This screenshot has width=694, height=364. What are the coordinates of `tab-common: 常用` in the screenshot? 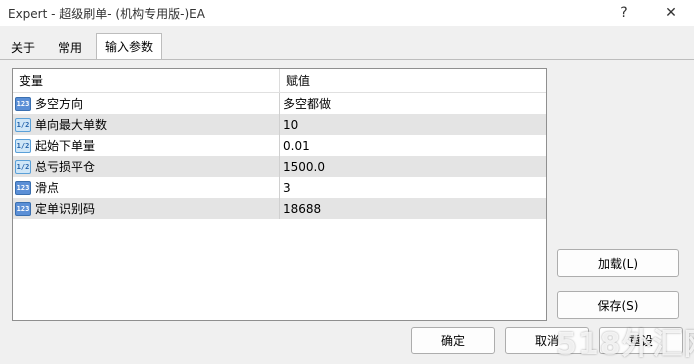 It's located at (70, 46).